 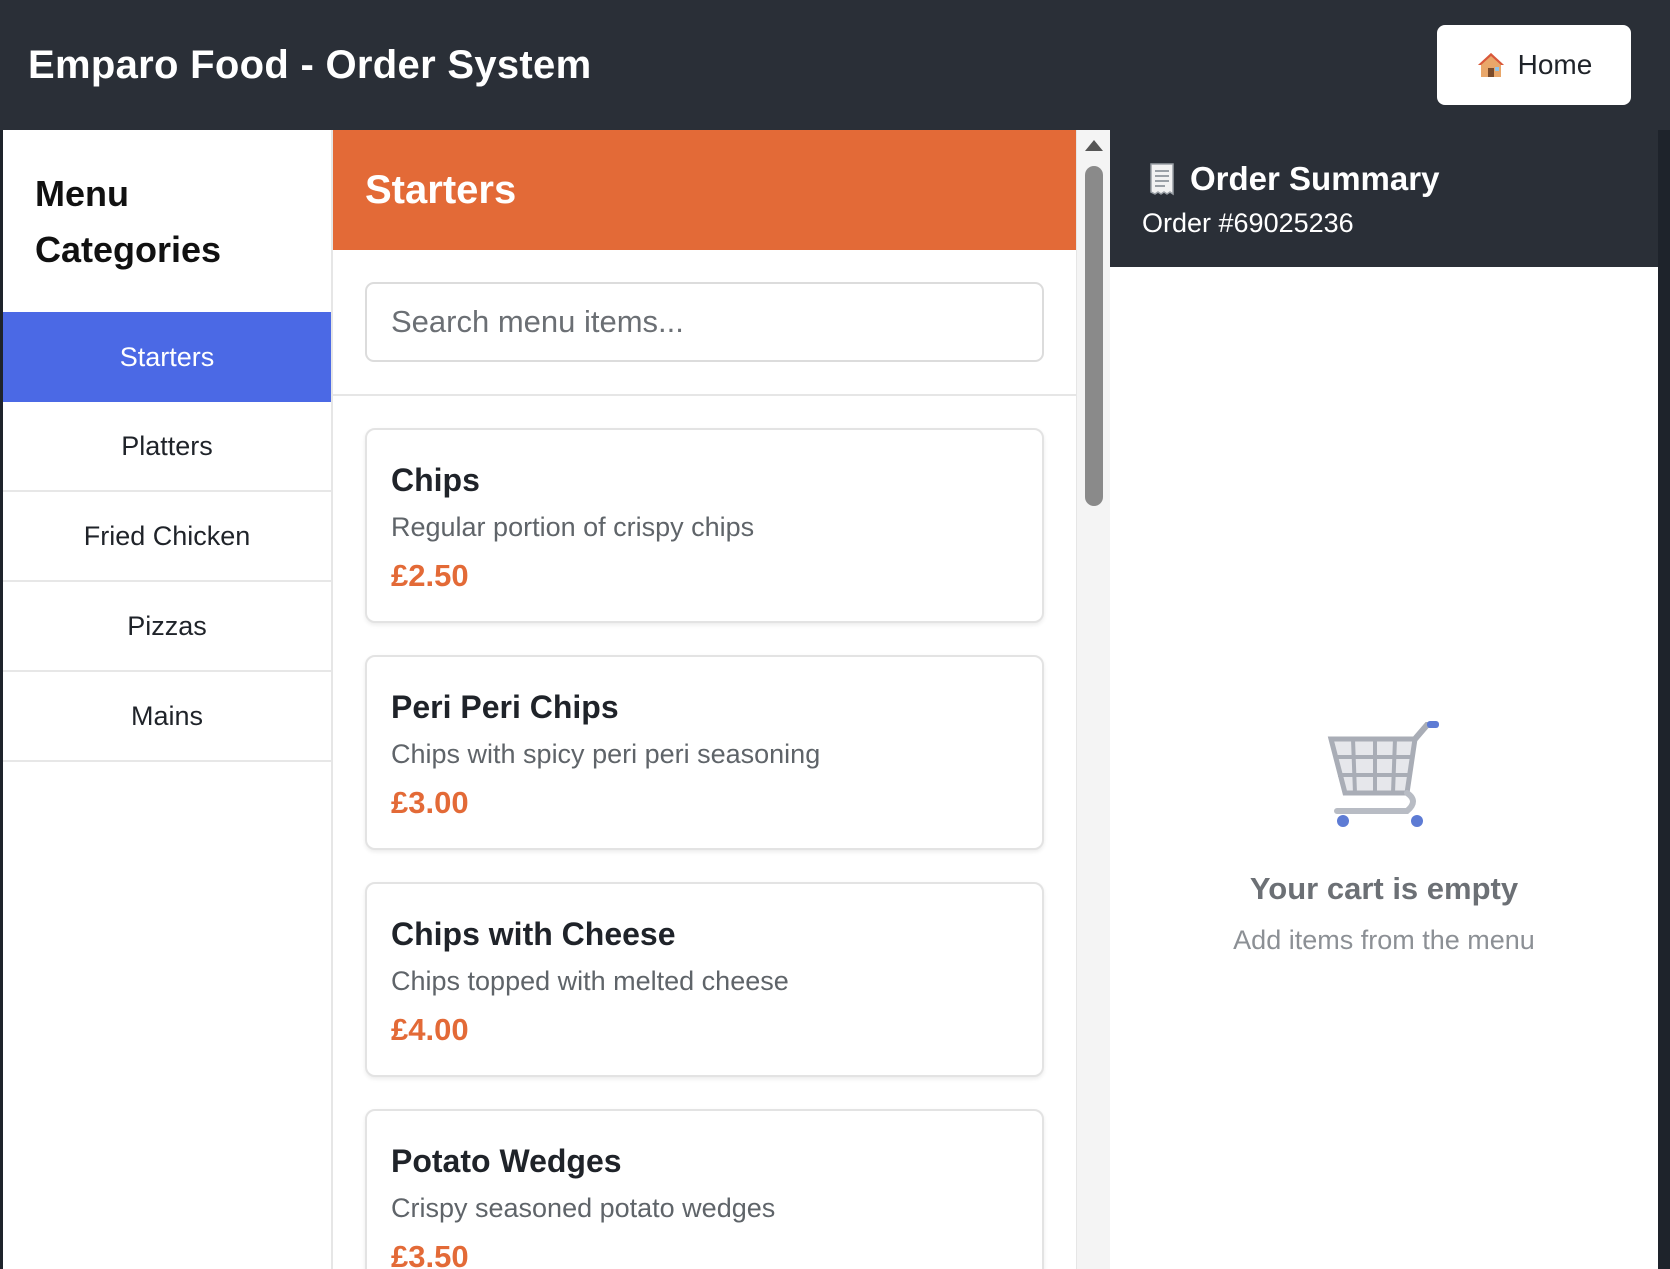 What do you see at coordinates (1248, 223) in the screenshot?
I see `order-number: Order #69025236` at bounding box center [1248, 223].